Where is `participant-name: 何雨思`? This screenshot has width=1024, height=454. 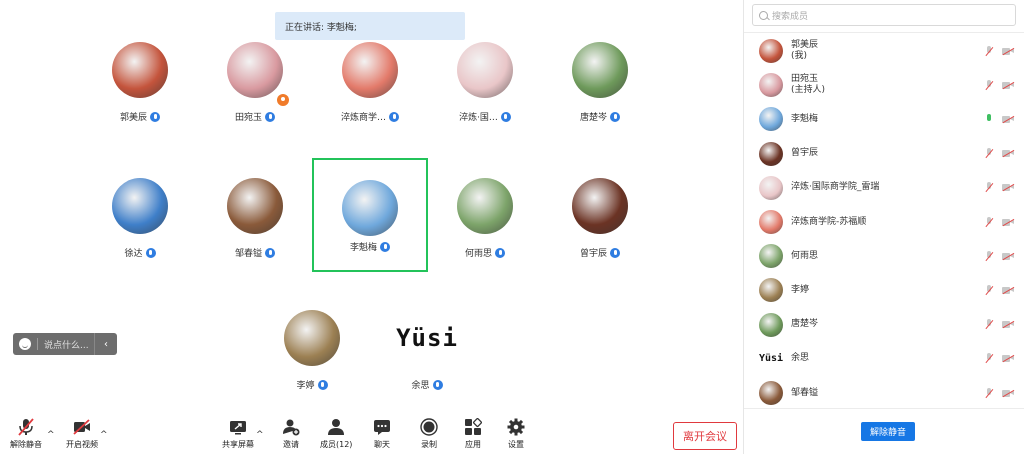
participant-name: 何雨思 is located at coordinates (478, 254).